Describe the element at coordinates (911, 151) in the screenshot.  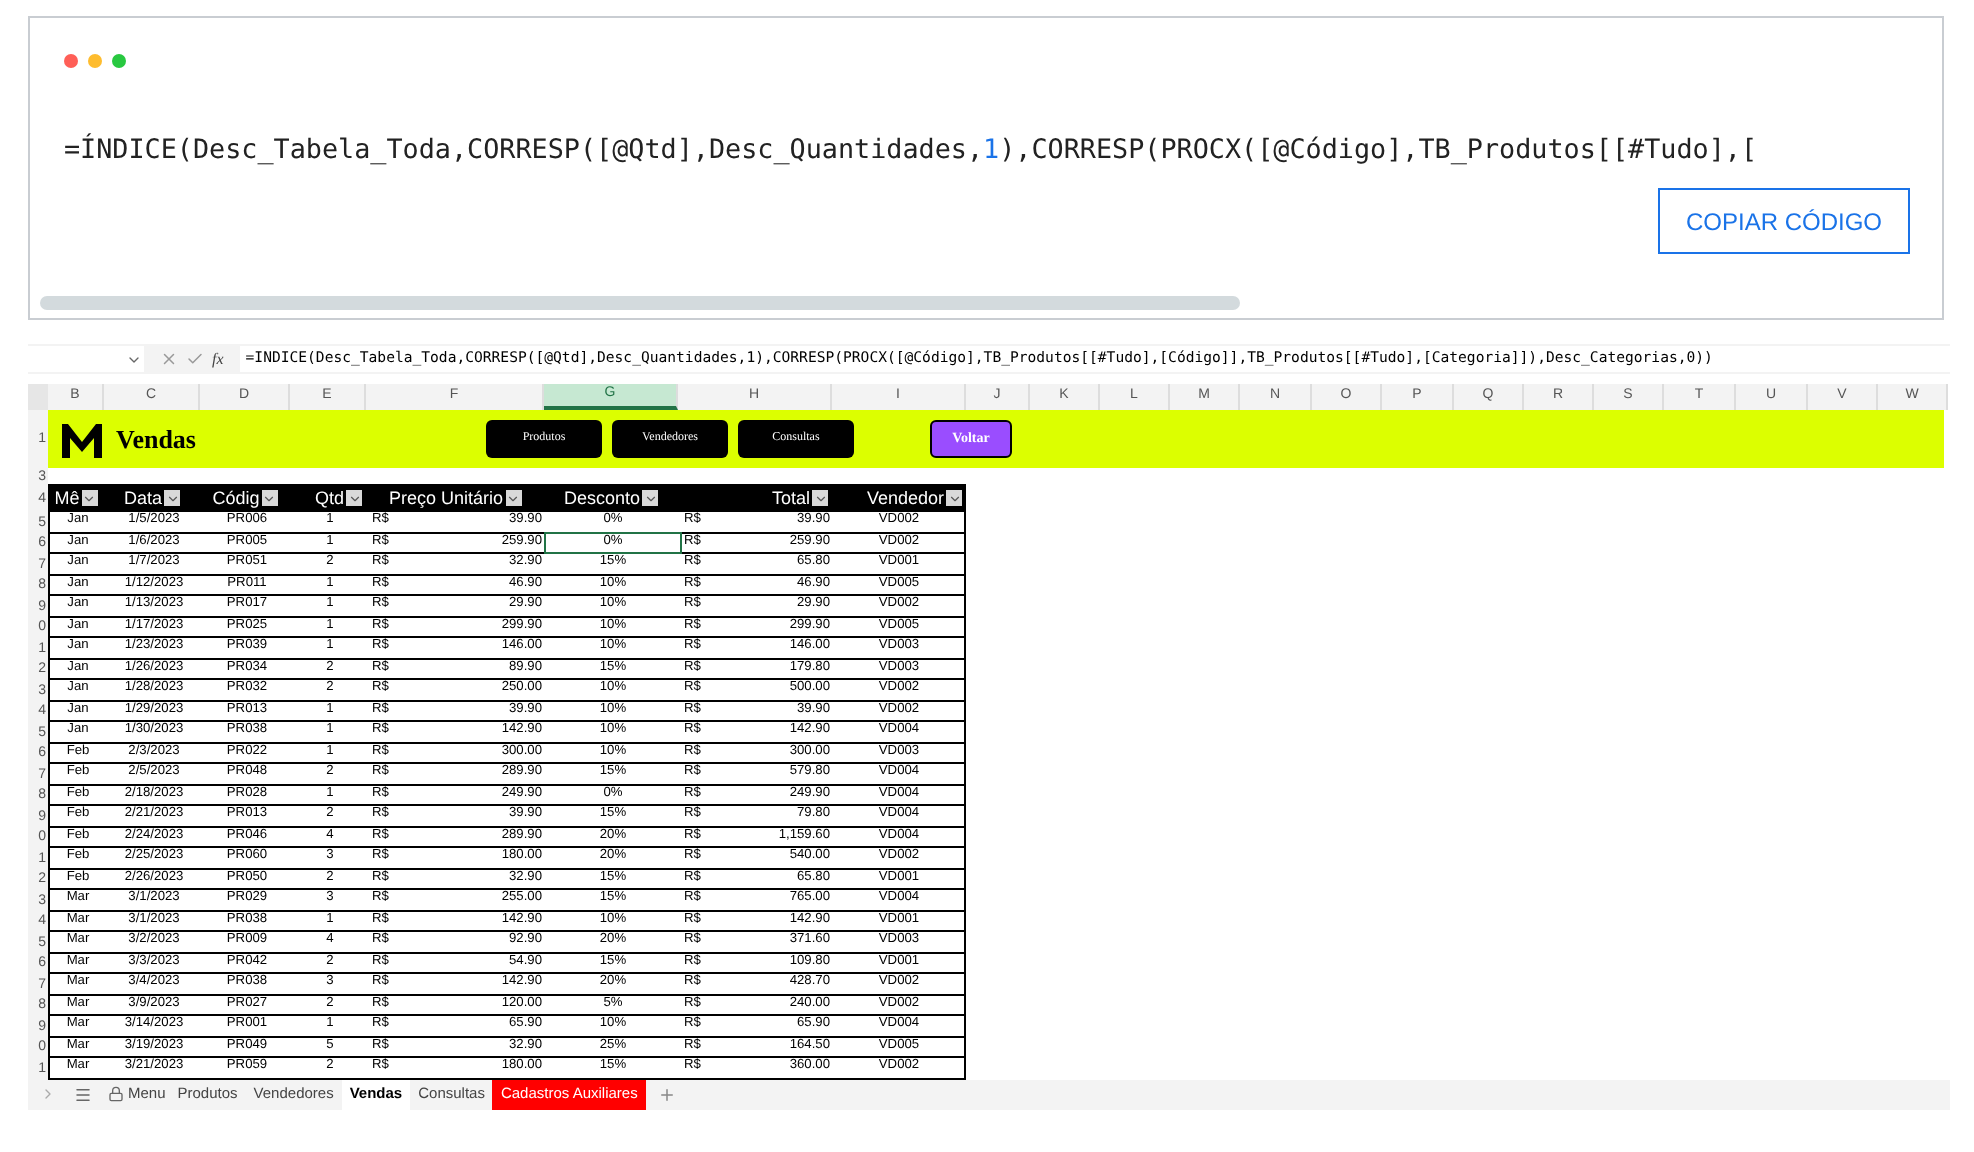
I see `code-text: =ÍNDICE(Desc_Tabela_Toda,CORRESP([@Qtd],Desc_Quantidades,1),CORRESP(PROCX([@Código],TB_Produtos[[#Tudo],[` at that location.